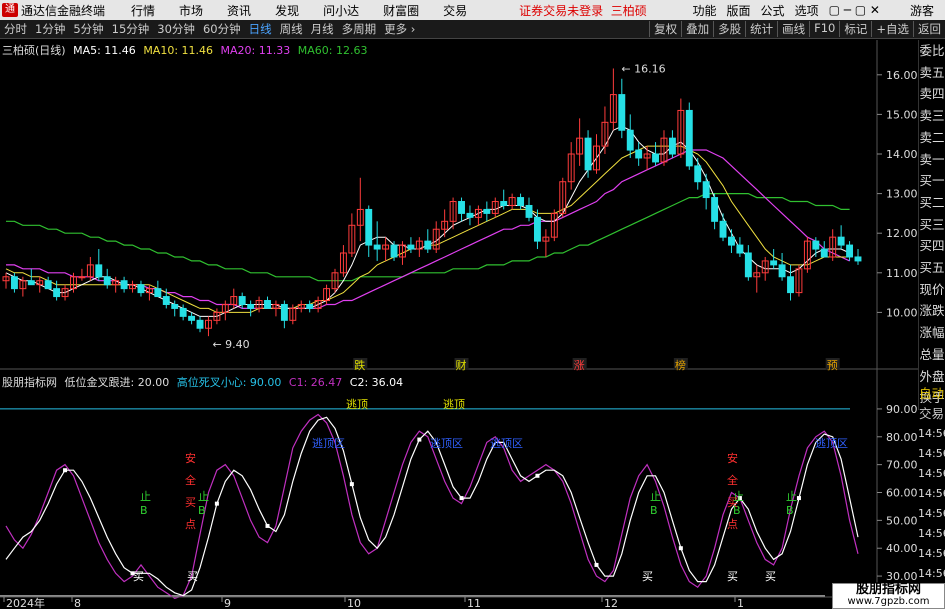 Image resolution: width=945 pixels, height=609 pixels. I want to click on y-tick-label: 12.00, so click(902, 233).